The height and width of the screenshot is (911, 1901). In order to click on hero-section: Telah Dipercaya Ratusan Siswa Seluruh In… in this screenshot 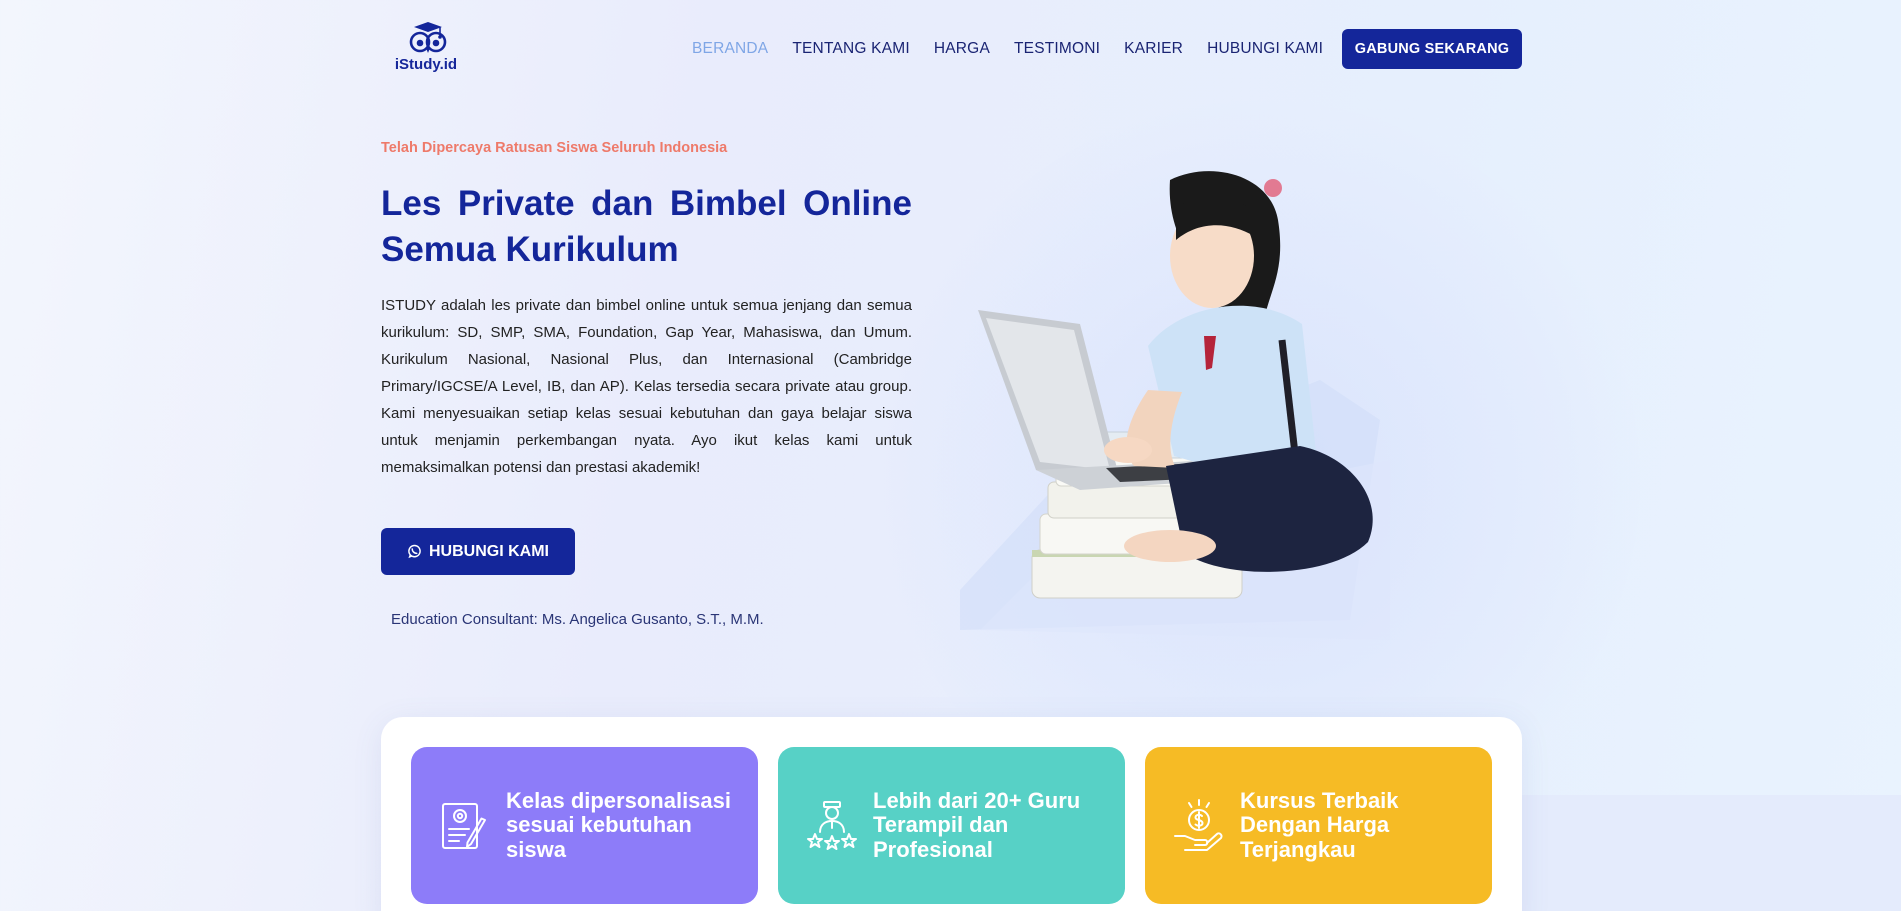, I will do `click(646, 310)`.